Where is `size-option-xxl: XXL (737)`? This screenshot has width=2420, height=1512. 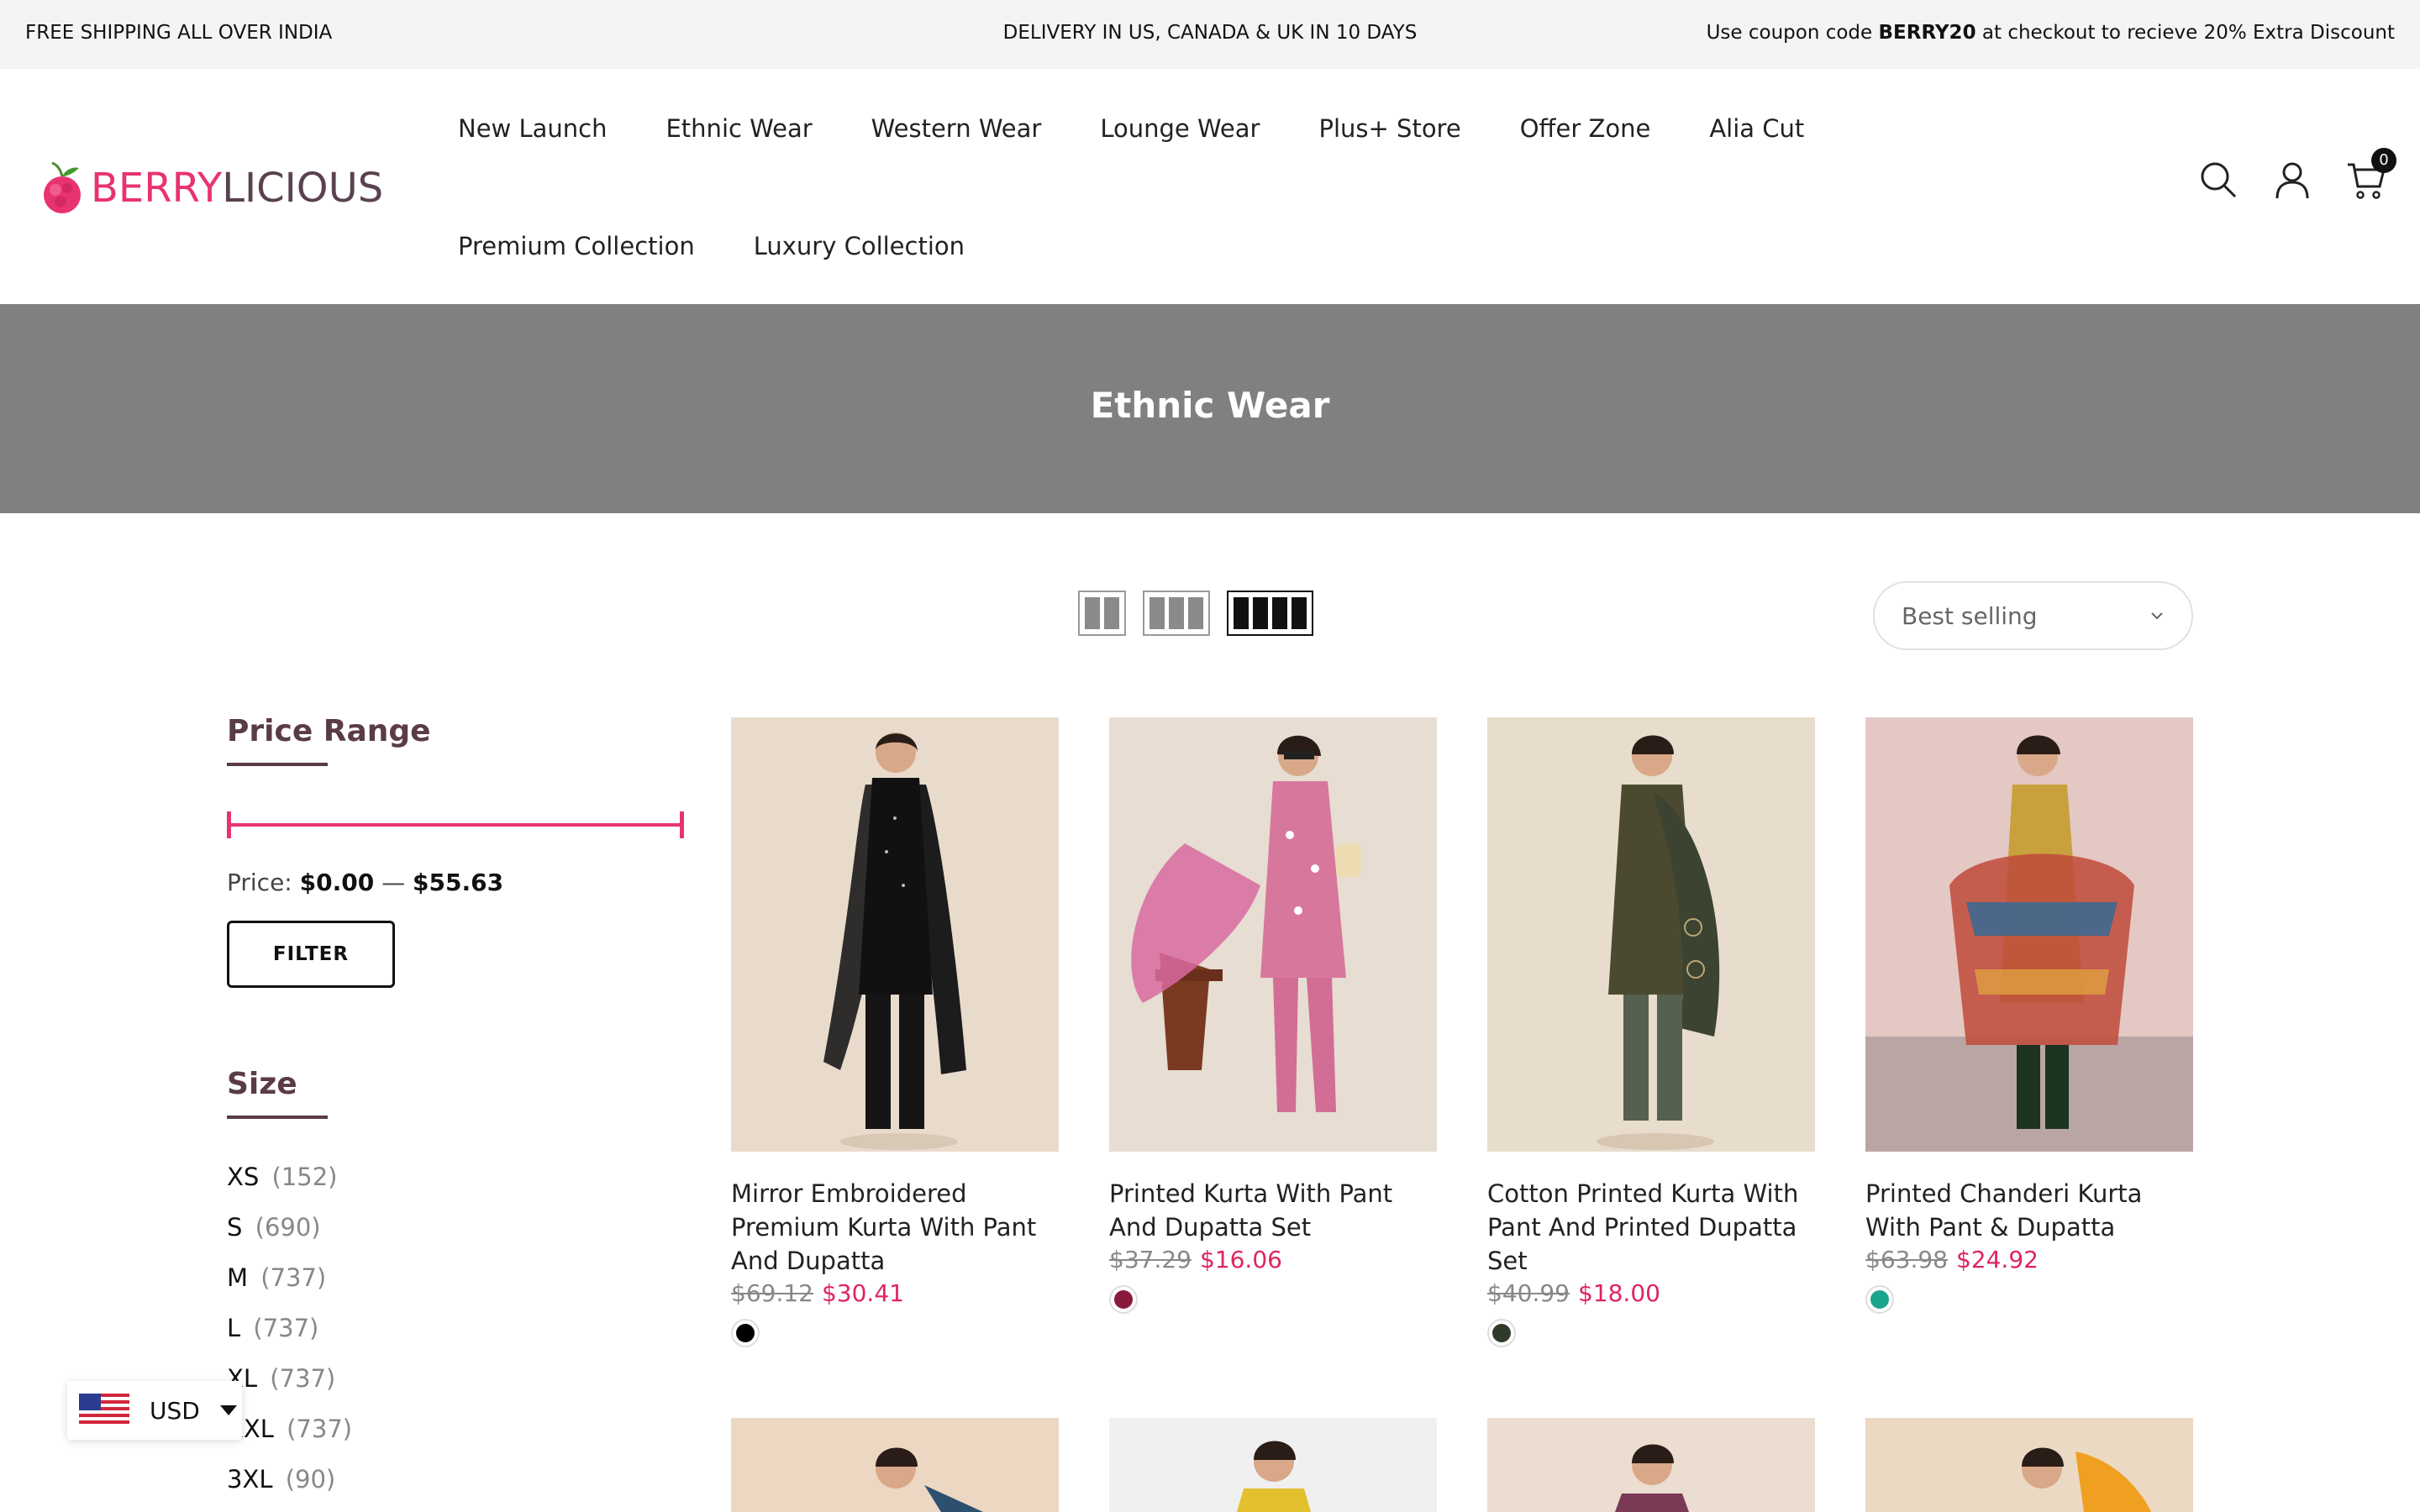 size-option-xxl: XXL (737) is located at coordinates (289, 1440).